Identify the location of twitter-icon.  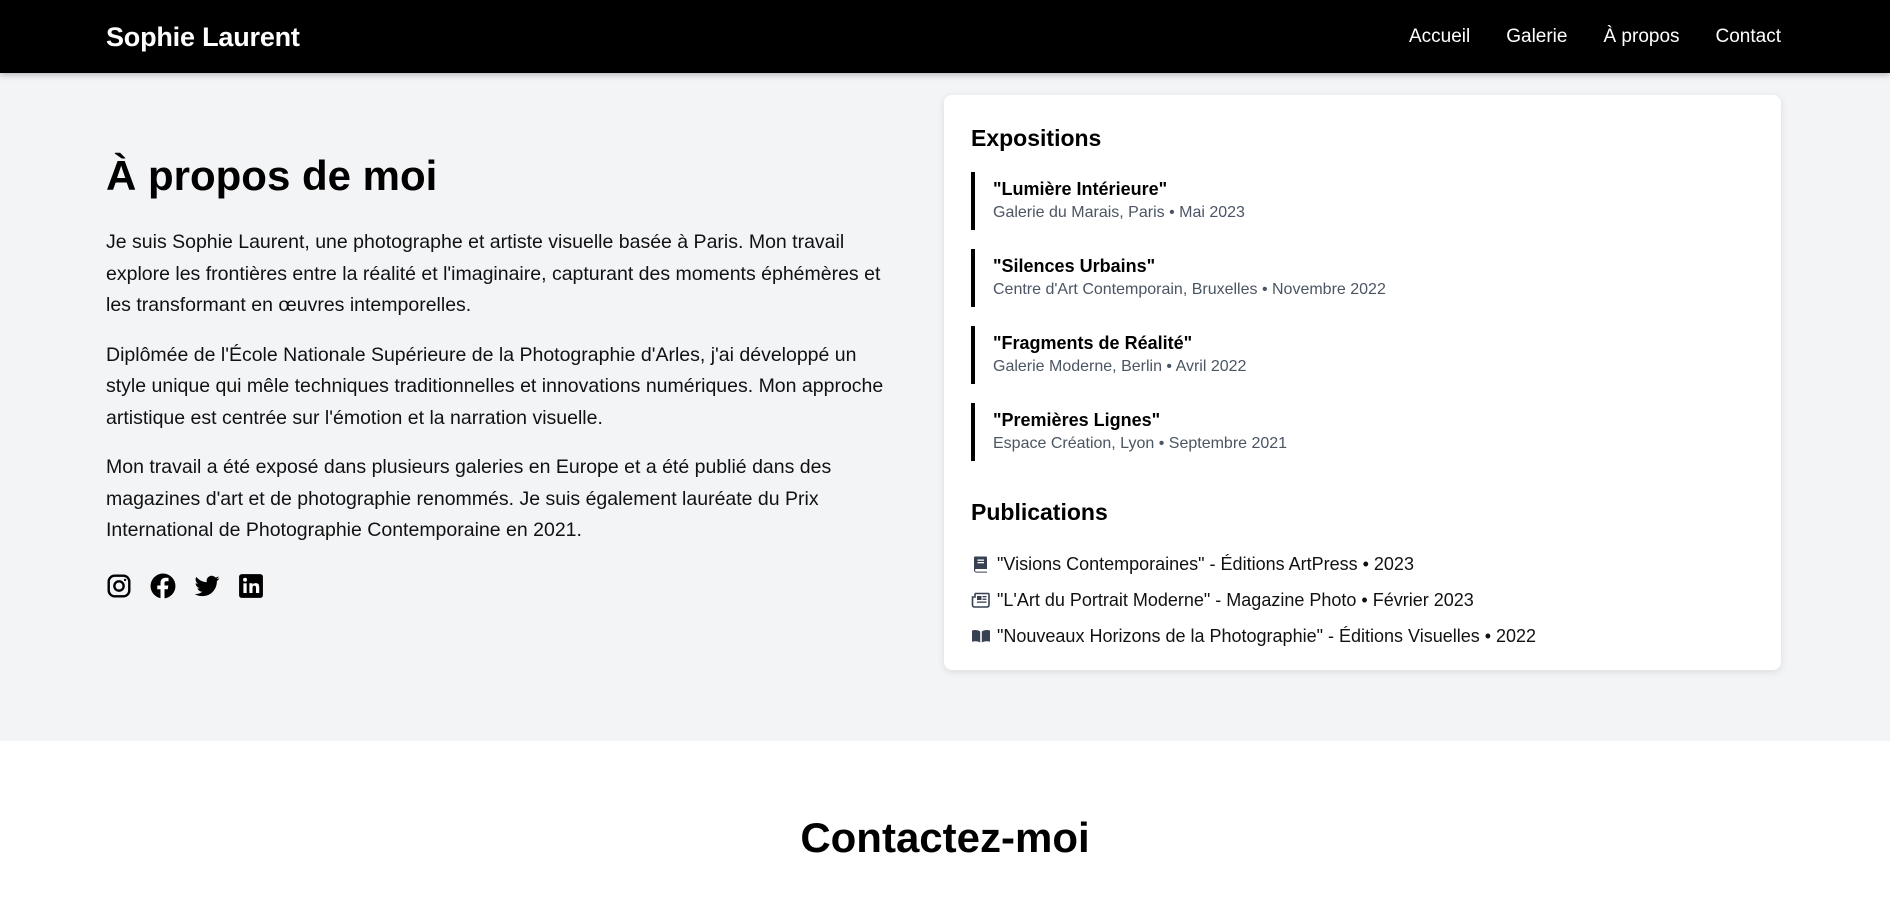
(207, 586).